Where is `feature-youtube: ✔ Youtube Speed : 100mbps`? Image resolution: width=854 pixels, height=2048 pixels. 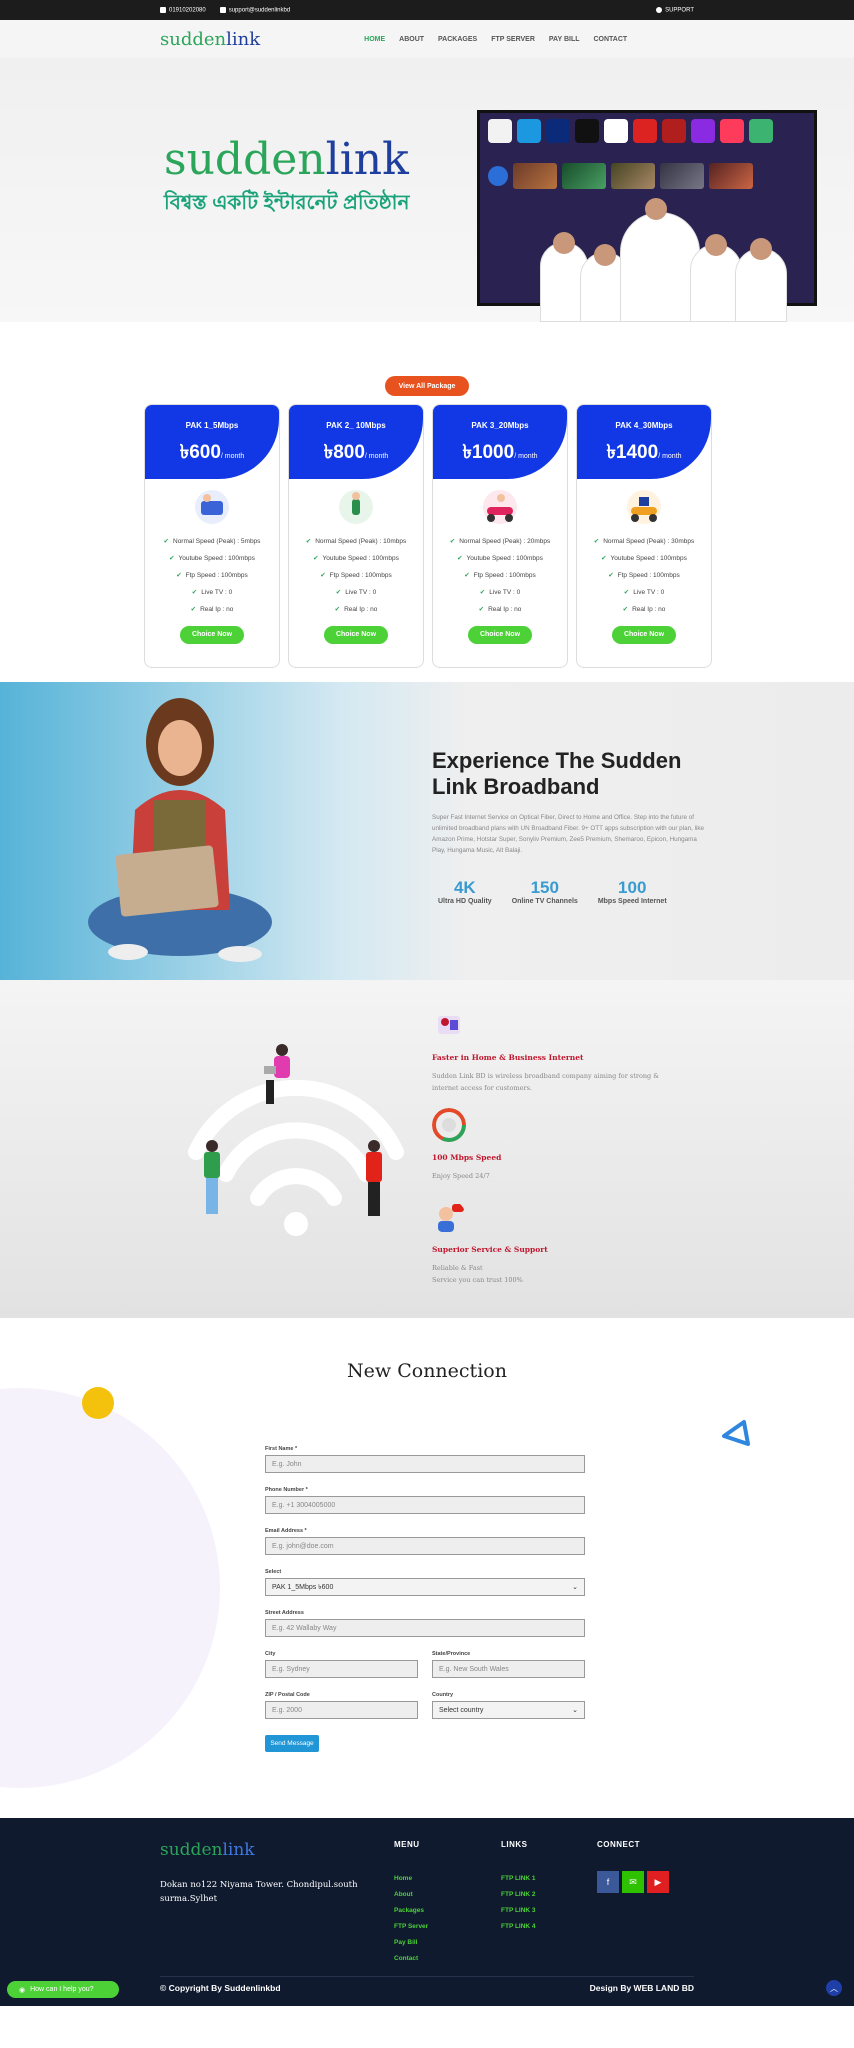
feature-youtube: ✔ Youtube Speed : 100mbps is located at coordinates (212, 558).